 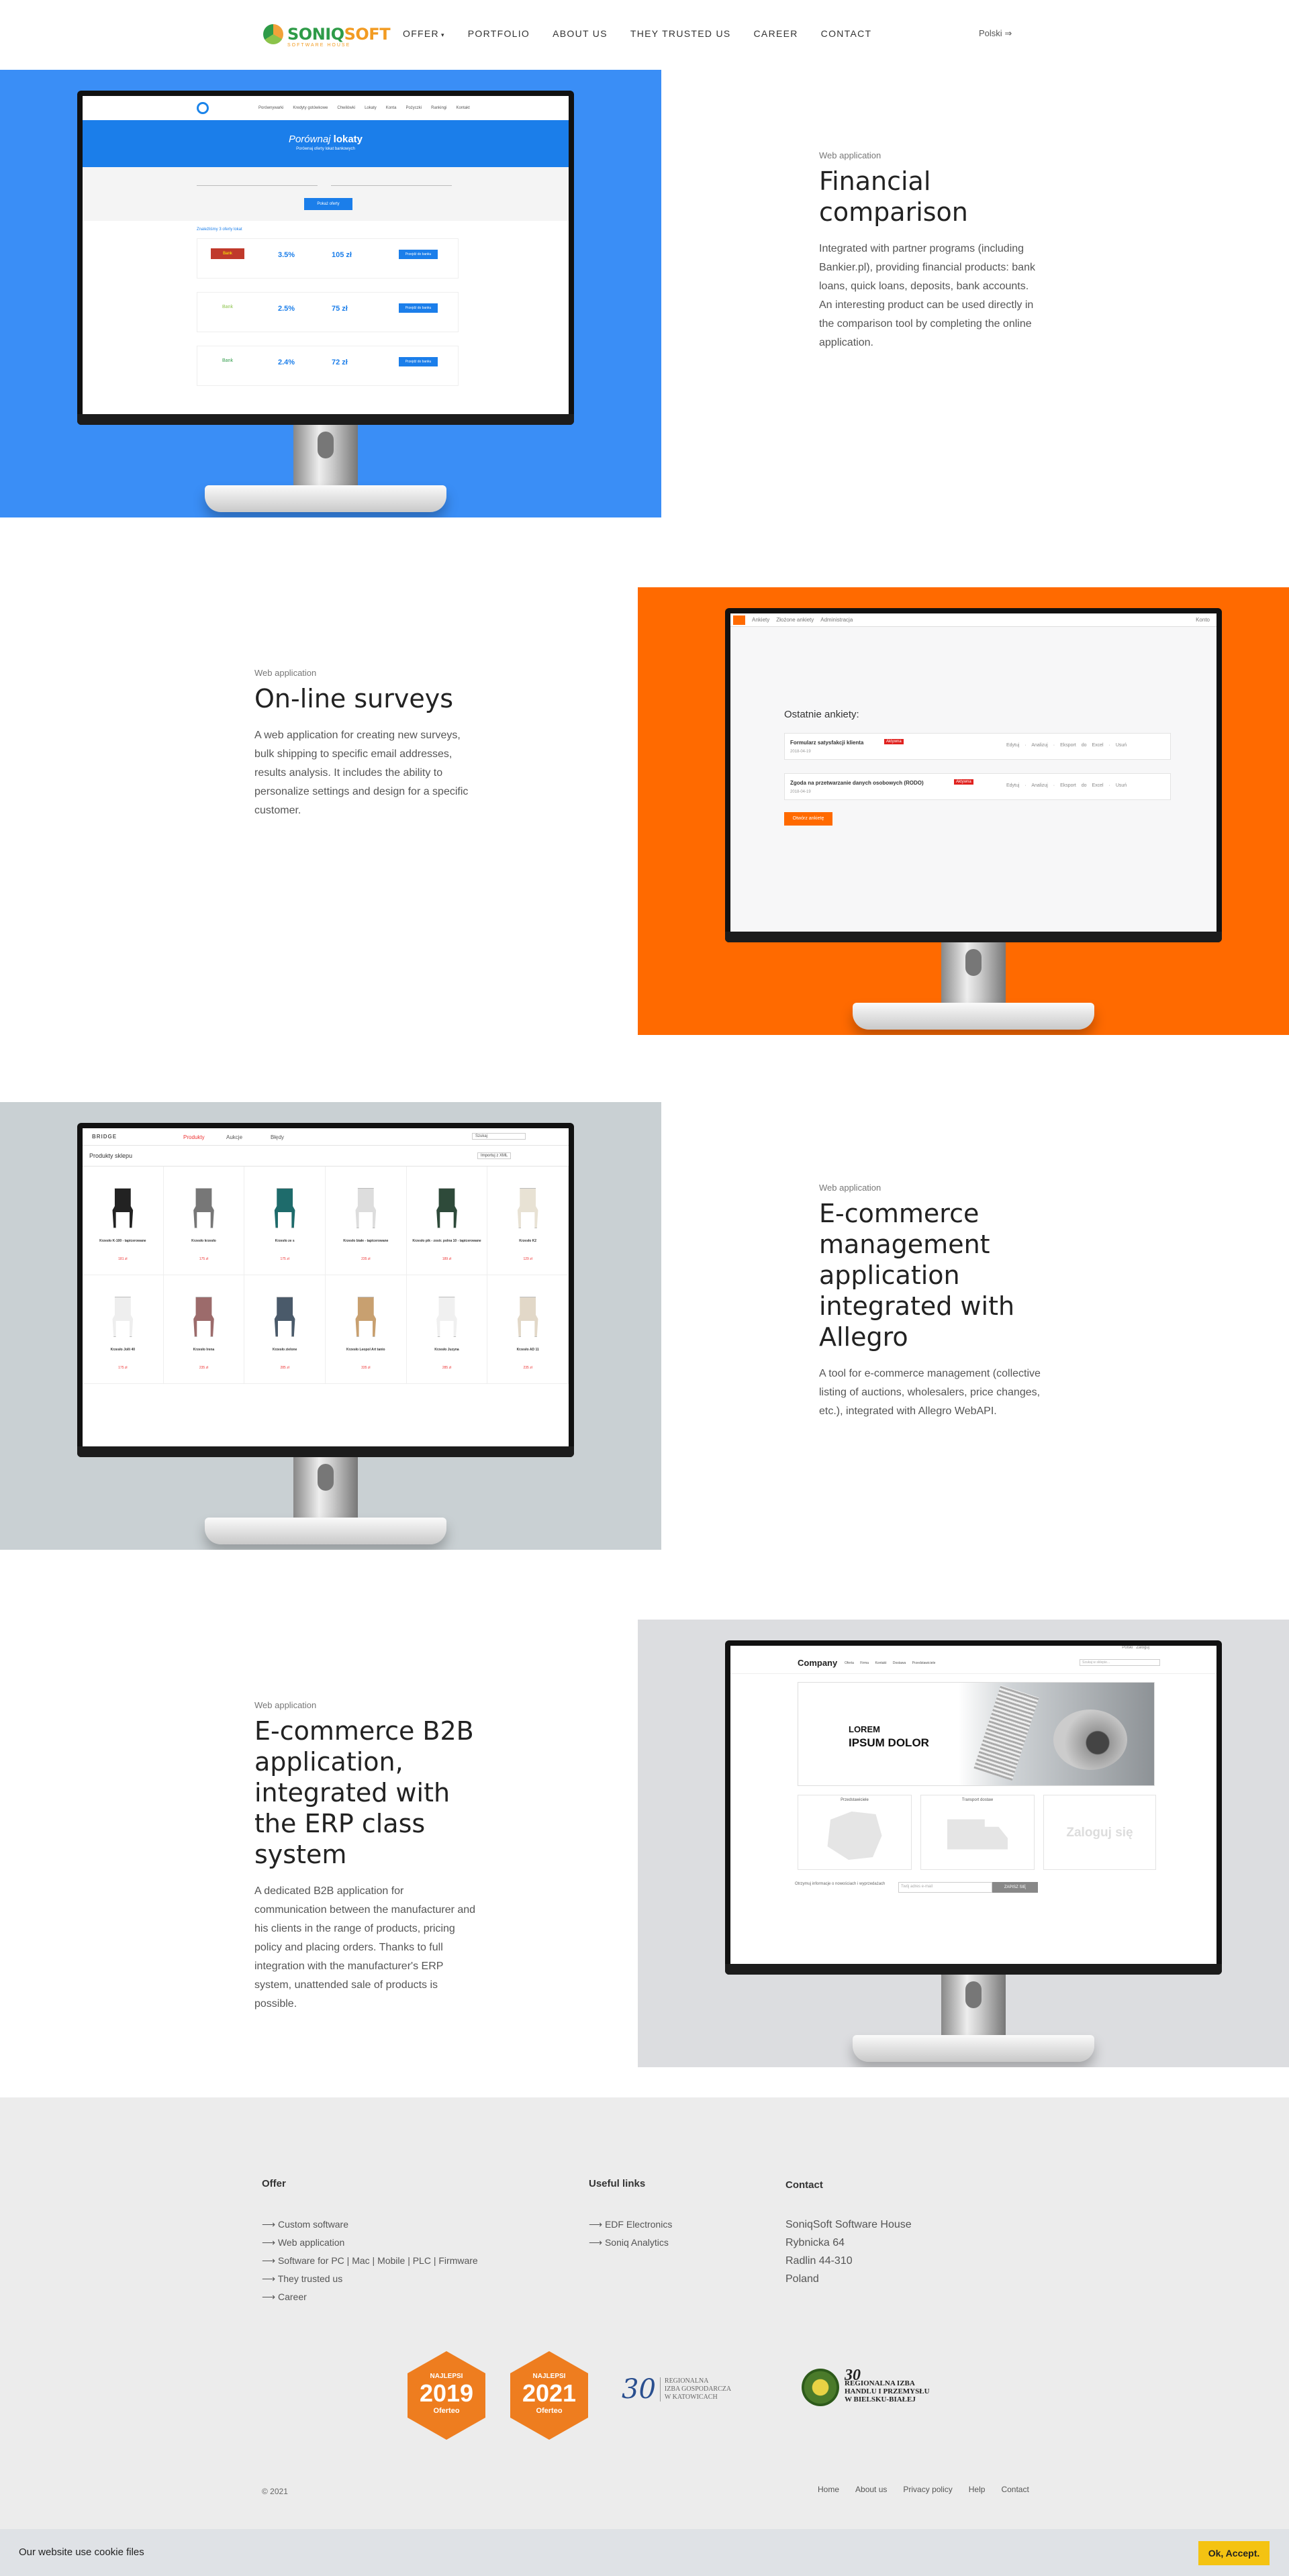 What do you see at coordinates (630, 2225) in the screenshot?
I see `footer-link: ⟶ EDF Electronics` at bounding box center [630, 2225].